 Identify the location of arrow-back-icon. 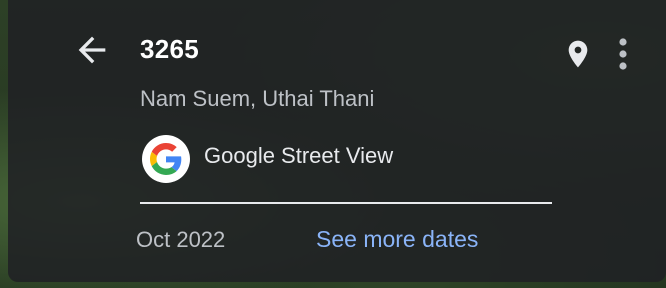
(92, 50).